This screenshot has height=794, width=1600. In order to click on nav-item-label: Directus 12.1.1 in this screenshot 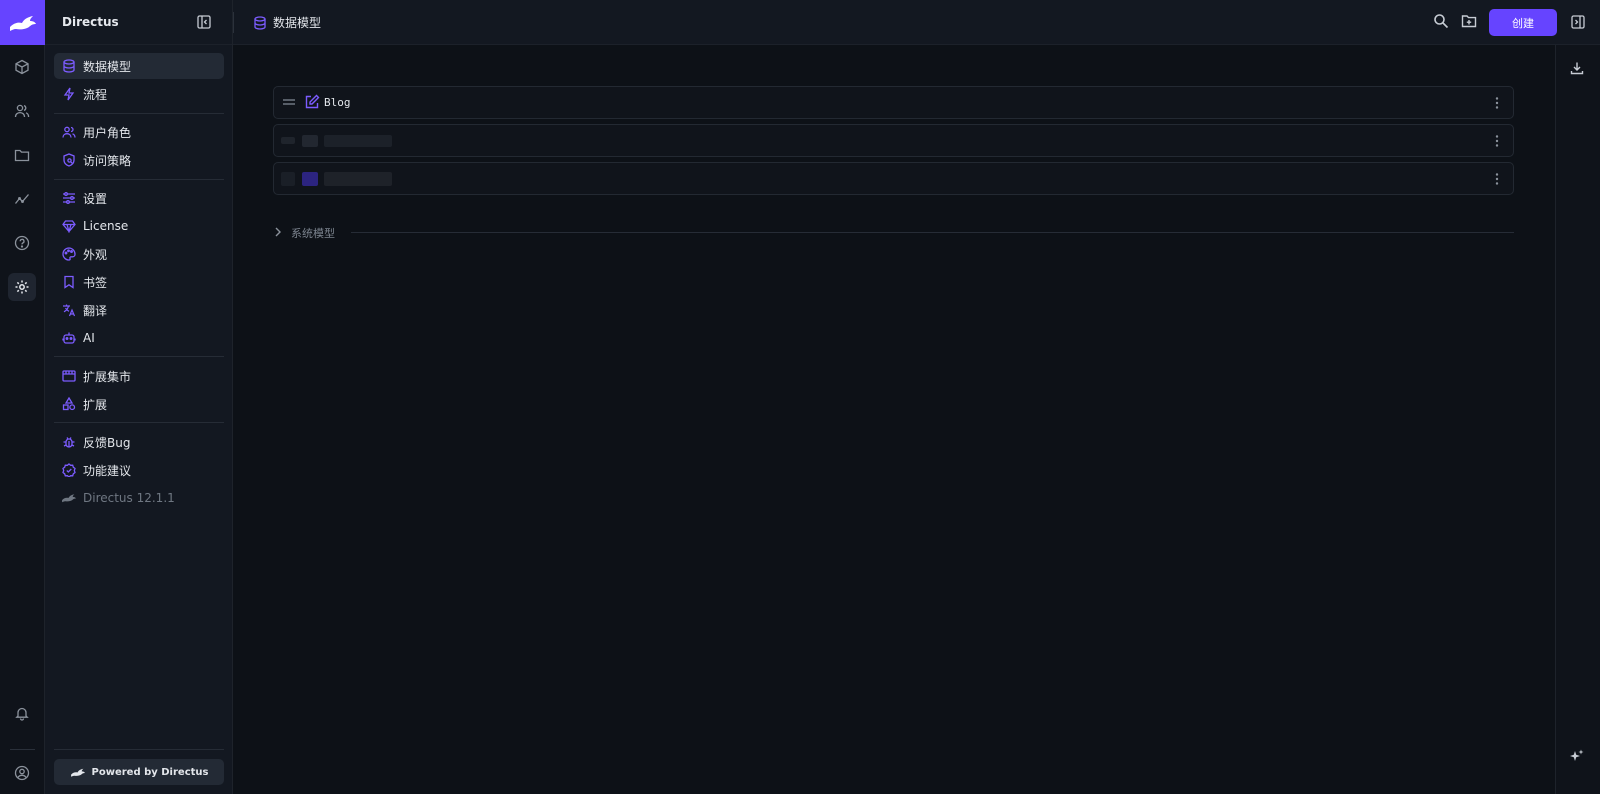, I will do `click(129, 498)`.